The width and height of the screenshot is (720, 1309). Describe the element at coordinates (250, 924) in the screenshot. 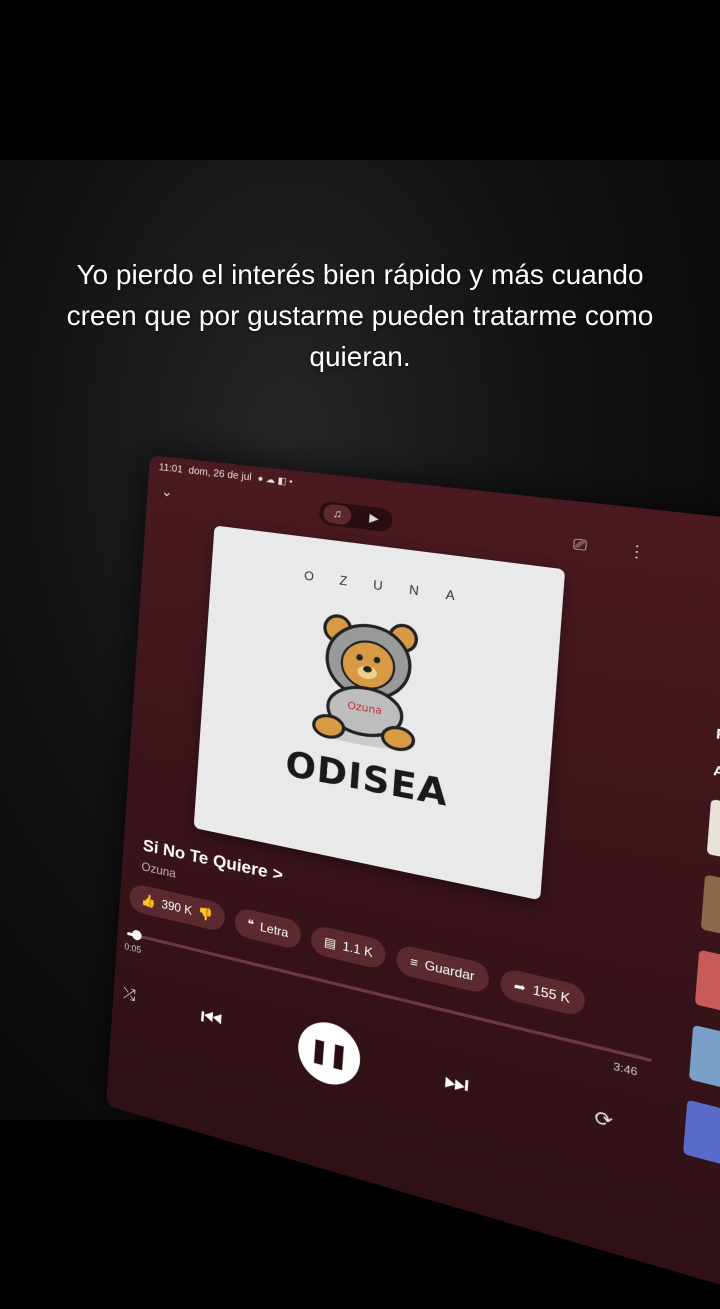

I see `quote-icon: ❝` at that location.